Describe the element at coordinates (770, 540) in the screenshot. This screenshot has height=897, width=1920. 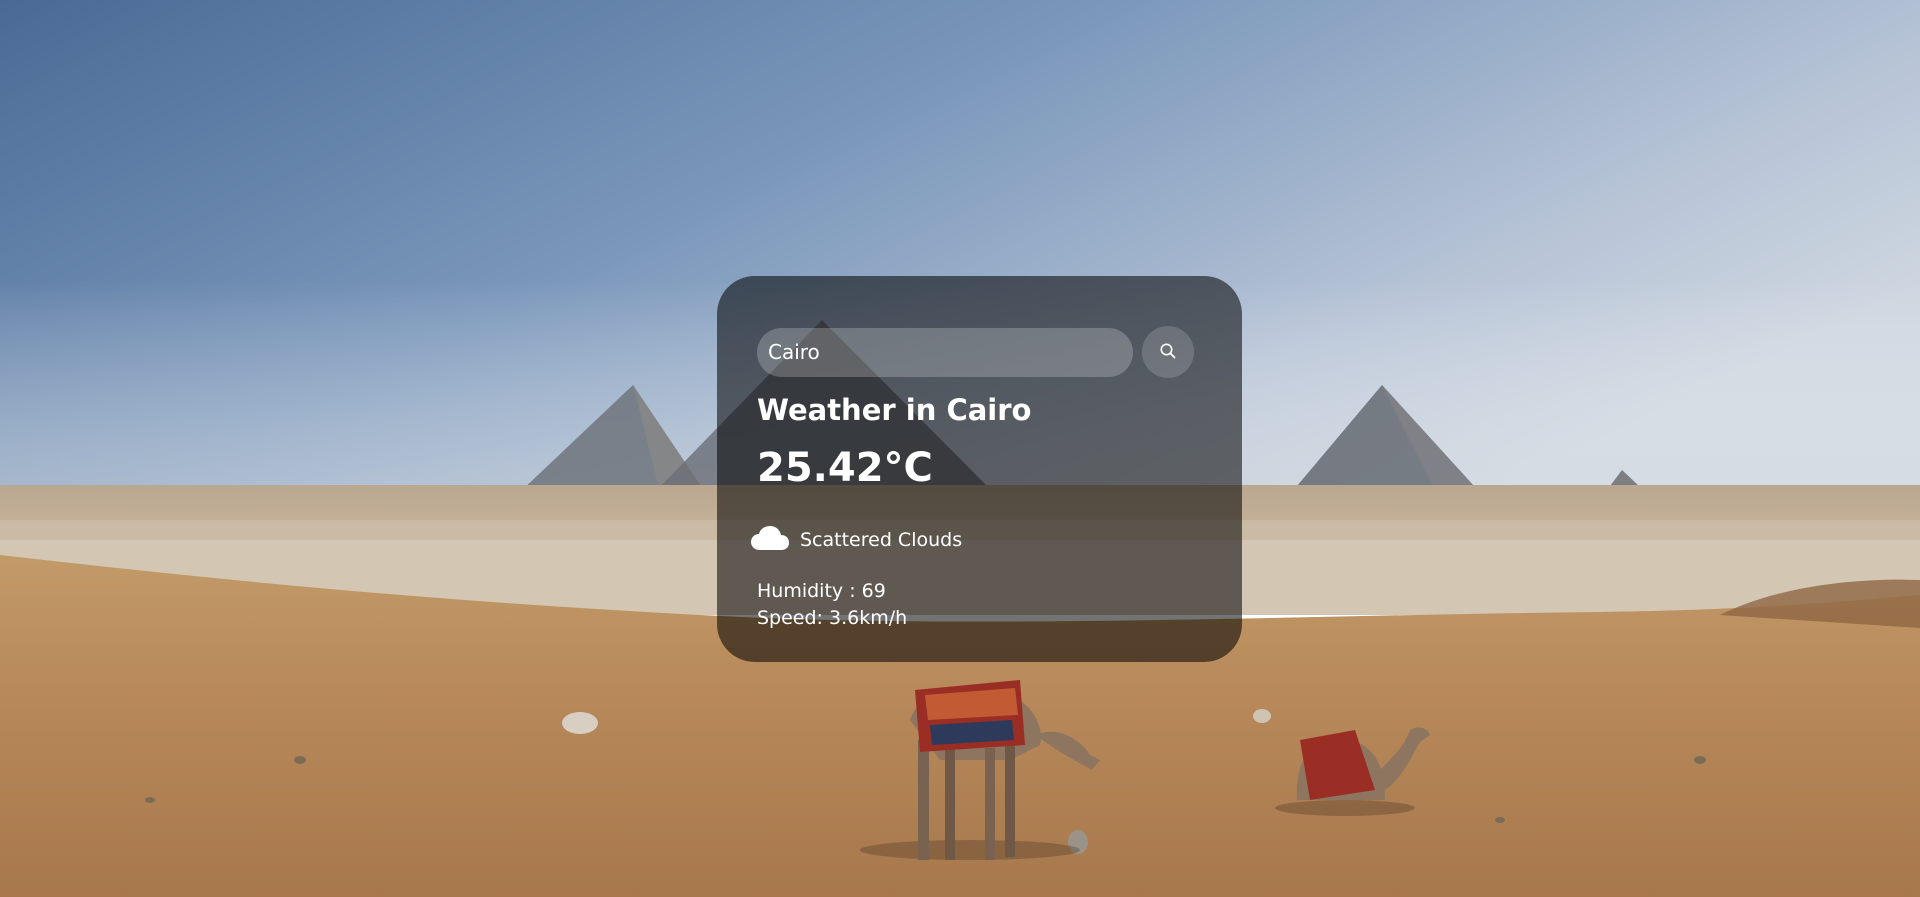
I see `cloud-icon` at that location.